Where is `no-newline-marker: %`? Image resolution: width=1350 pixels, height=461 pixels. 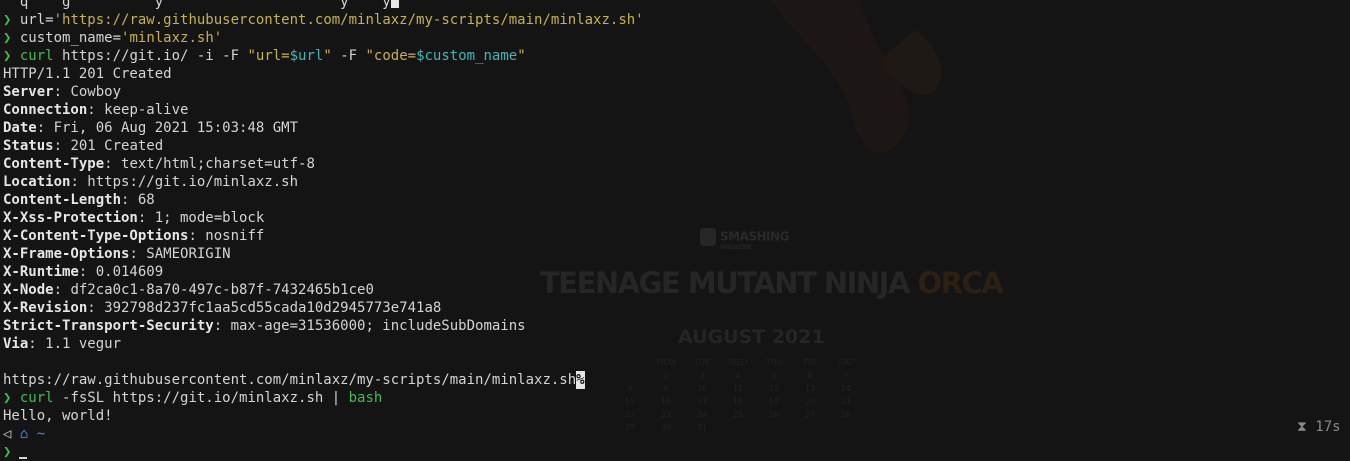 no-newline-marker: % is located at coordinates (580, 380).